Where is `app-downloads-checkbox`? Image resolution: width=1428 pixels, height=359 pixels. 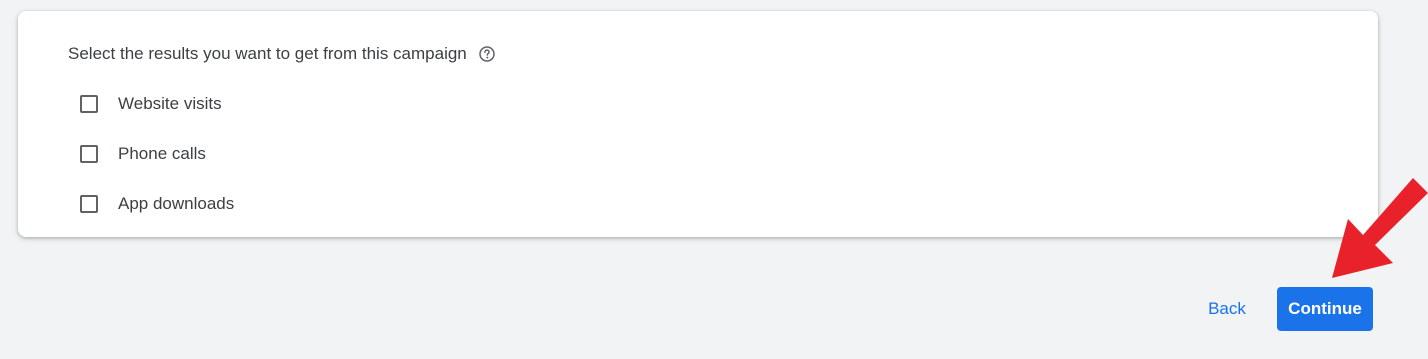
app-downloads-checkbox is located at coordinates (89, 204).